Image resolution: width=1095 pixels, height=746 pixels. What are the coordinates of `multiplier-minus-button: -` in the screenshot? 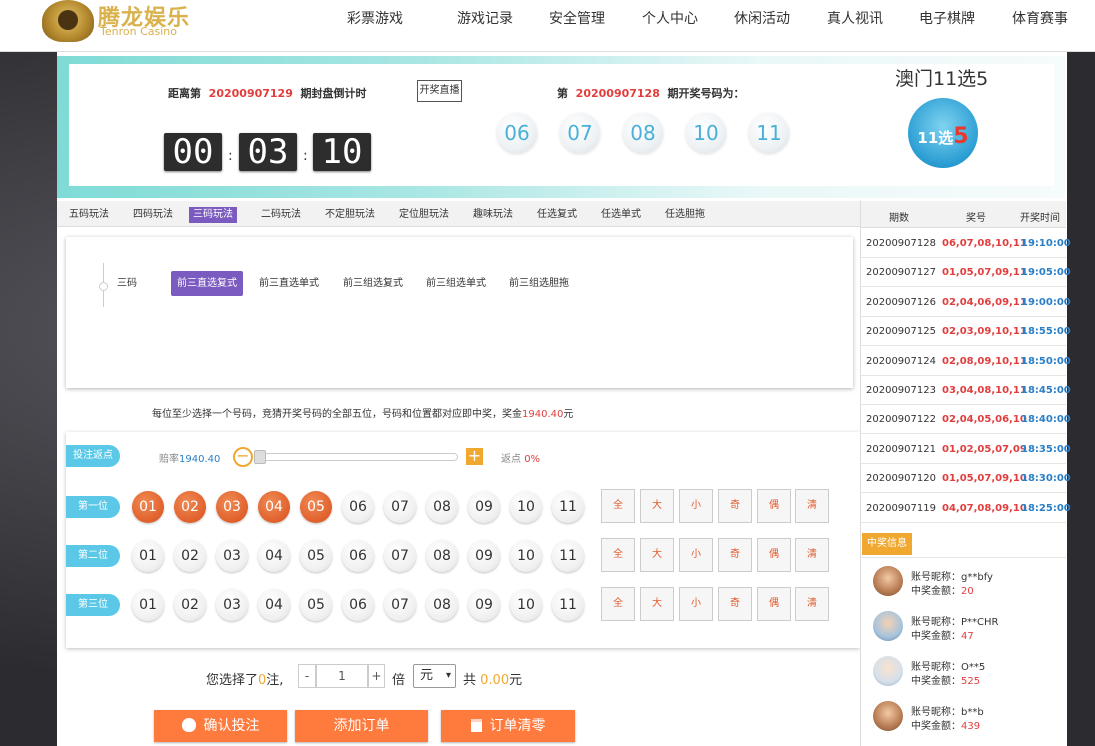 It's located at (307, 676).